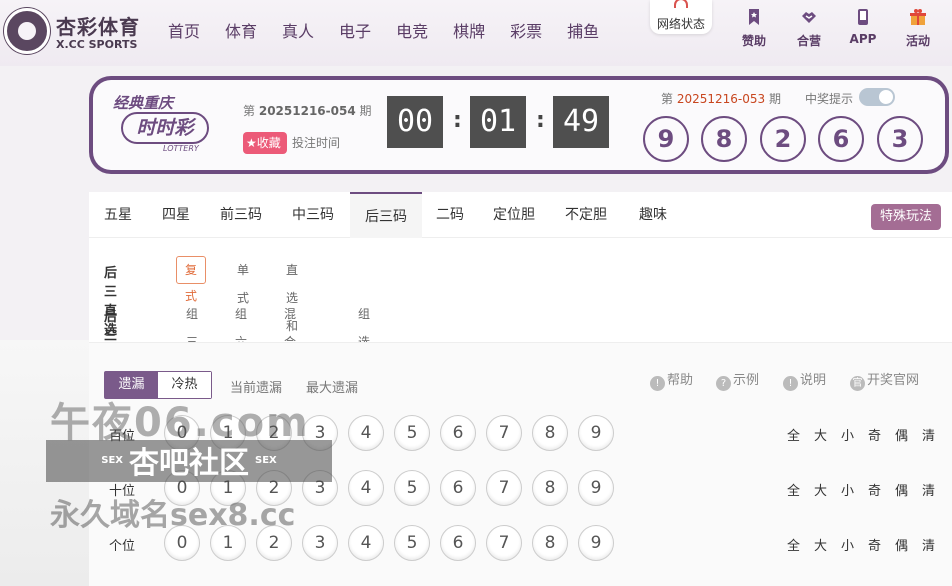 The image size is (952, 586). Describe the element at coordinates (723, 383) in the screenshot. I see `question-icon: ?` at that location.